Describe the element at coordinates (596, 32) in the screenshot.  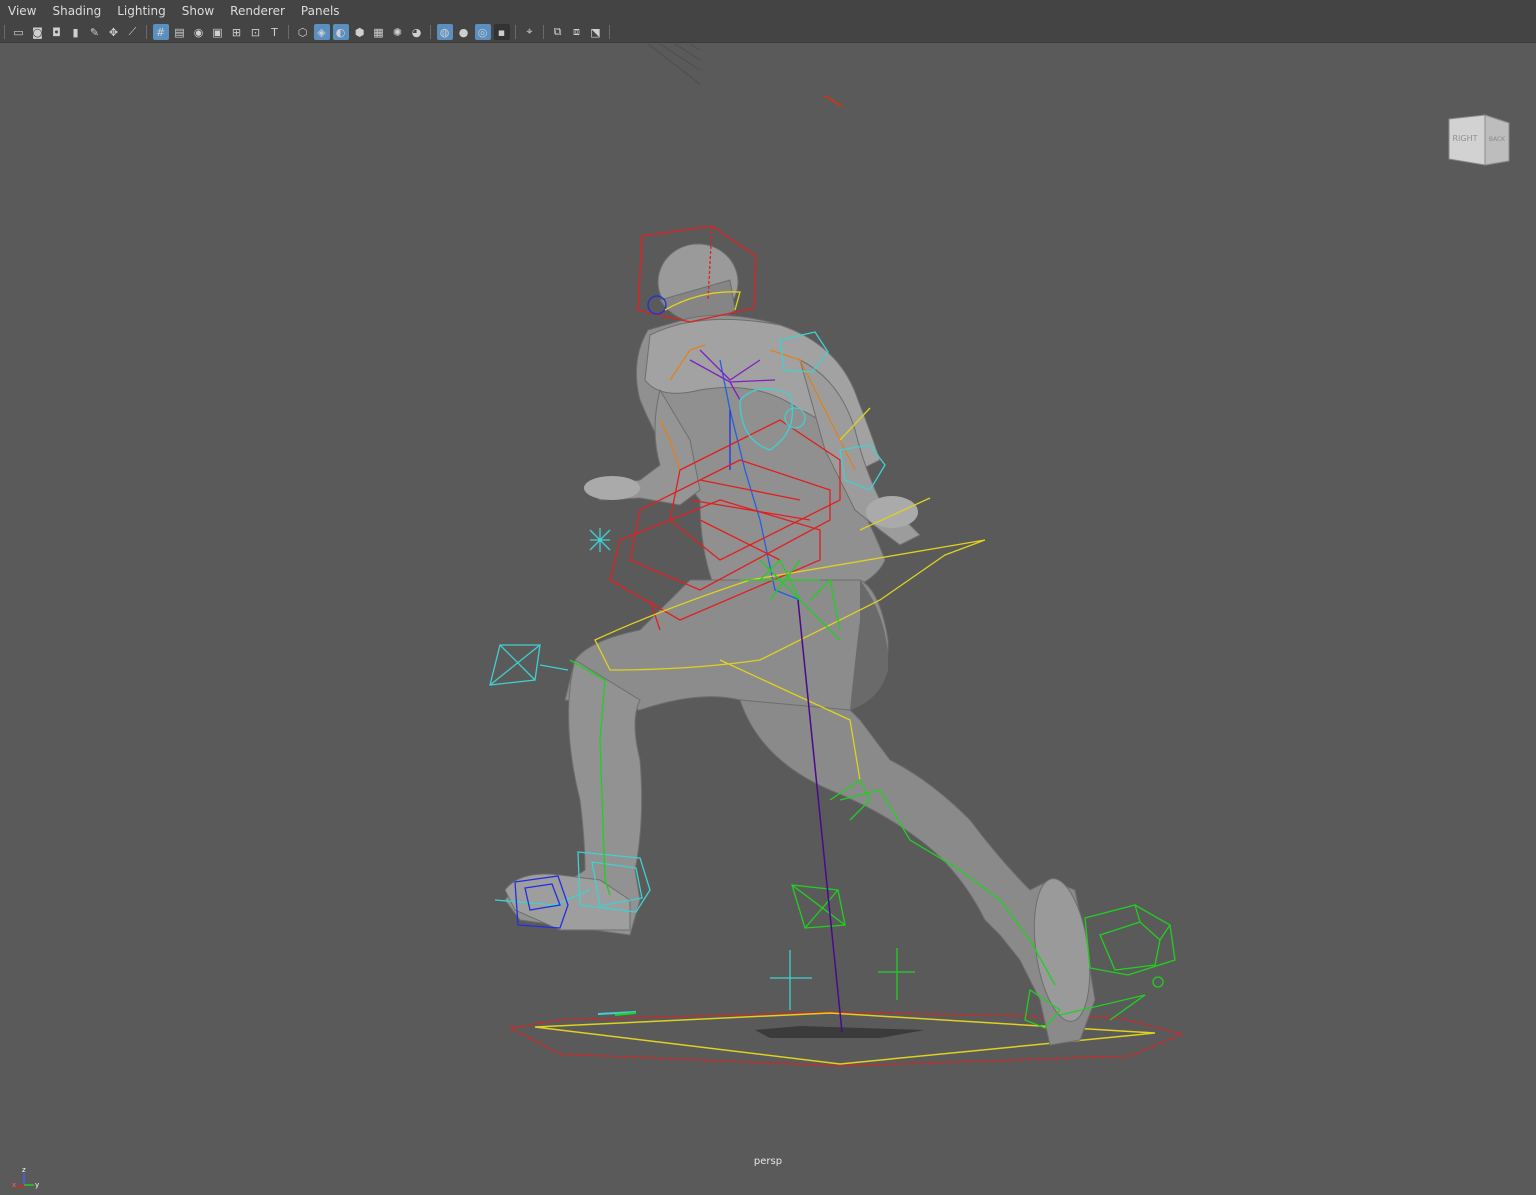
I see `xray-active-components-icon: ⬔` at that location.